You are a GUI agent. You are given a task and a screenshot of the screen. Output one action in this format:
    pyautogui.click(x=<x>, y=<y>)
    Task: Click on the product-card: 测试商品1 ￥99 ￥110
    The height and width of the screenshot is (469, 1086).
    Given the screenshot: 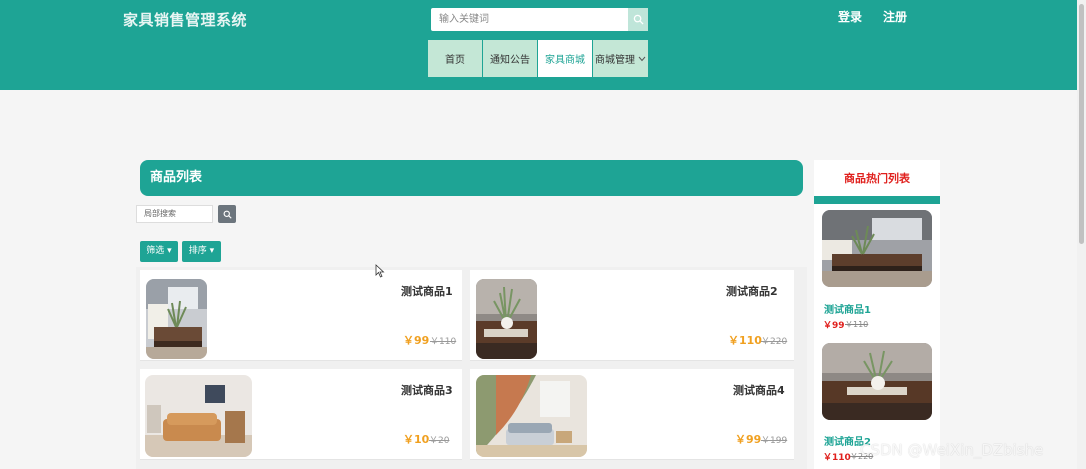 What is the action you would take?
    pyautogui.click(x=301, y=315)
    